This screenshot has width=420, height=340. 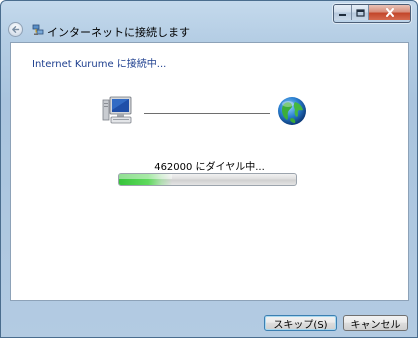 What do you see at coordinates (207, 113) in the screenshot?
I see `connection-line` at bounding box center [207, 113].